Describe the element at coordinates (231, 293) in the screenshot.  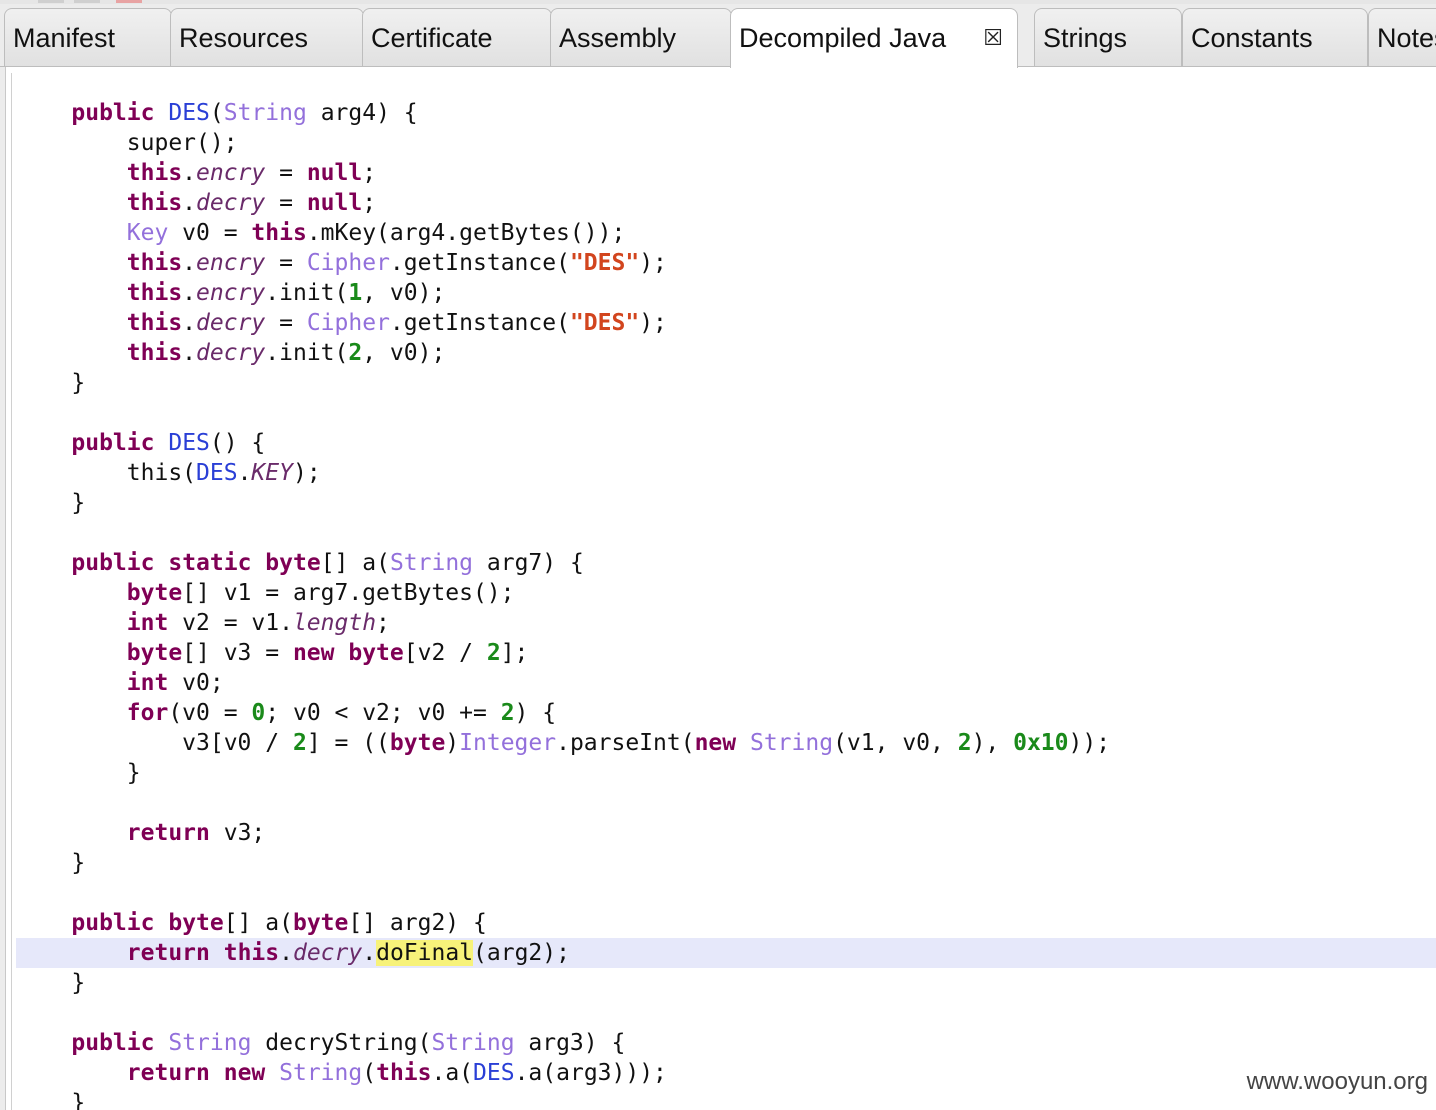
I see `code-token: encry` at that location.